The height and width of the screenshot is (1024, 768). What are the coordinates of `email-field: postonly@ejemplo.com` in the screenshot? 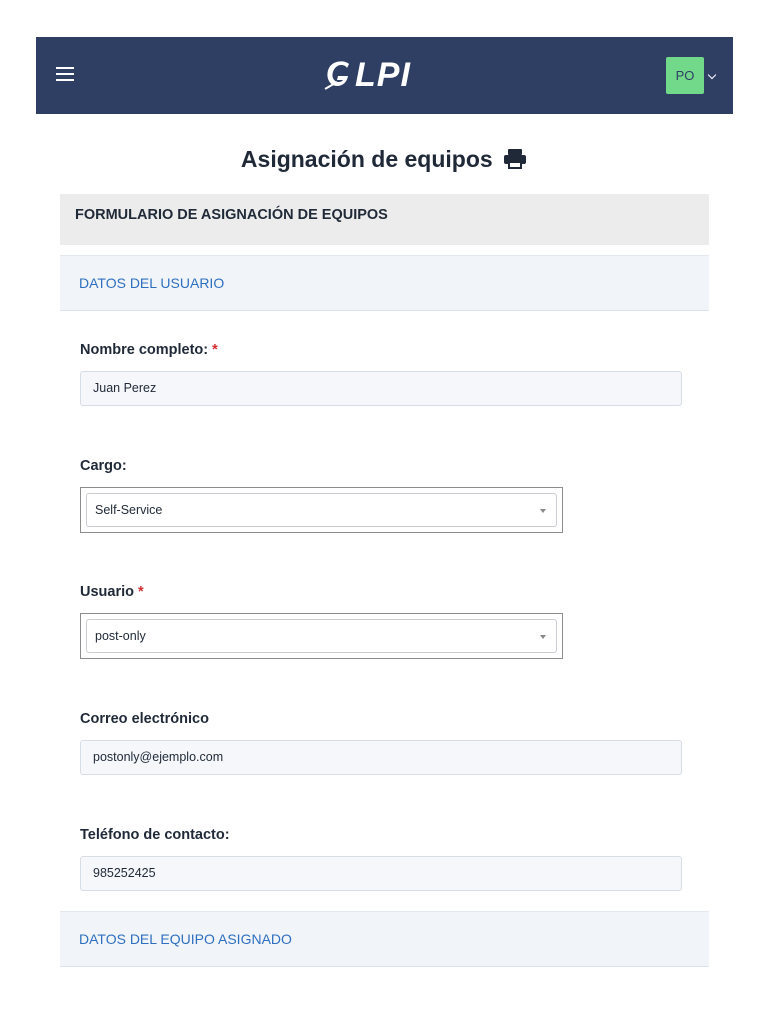 It's located at (381, 757).